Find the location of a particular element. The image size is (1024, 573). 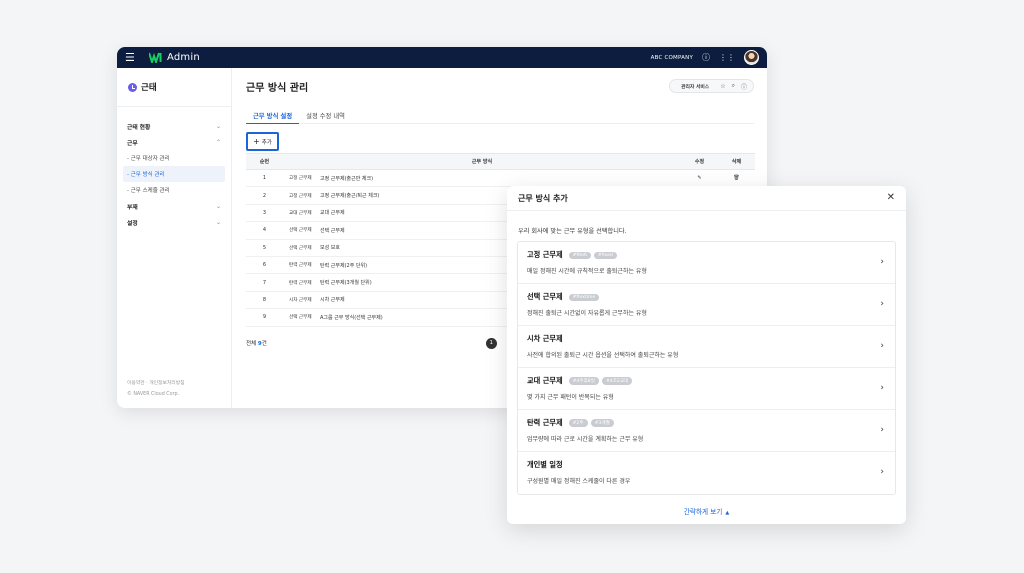

modal-title: 근무 방식 추가 is located at coordinates (543, 198).